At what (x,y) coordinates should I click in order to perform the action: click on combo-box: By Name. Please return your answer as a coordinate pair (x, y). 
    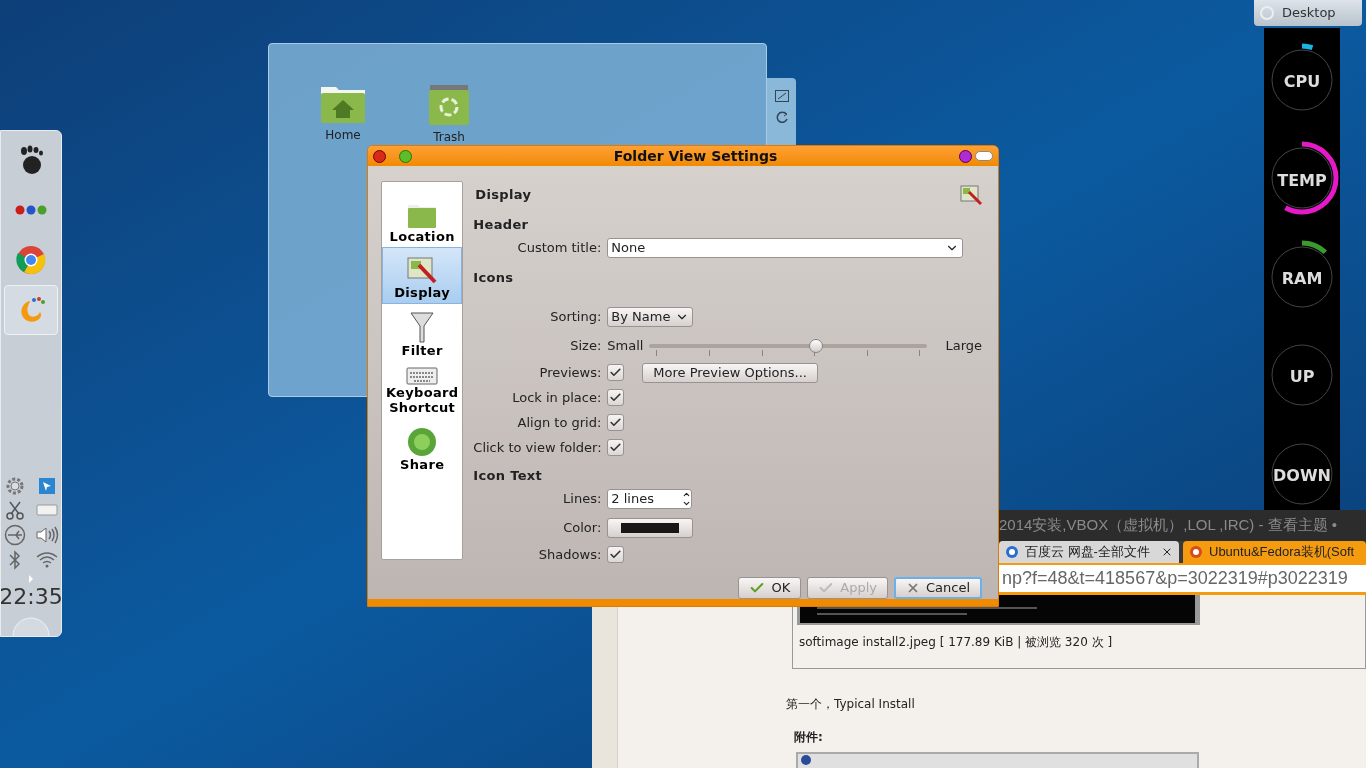
    Looking at the image, I should click on (650, 316).